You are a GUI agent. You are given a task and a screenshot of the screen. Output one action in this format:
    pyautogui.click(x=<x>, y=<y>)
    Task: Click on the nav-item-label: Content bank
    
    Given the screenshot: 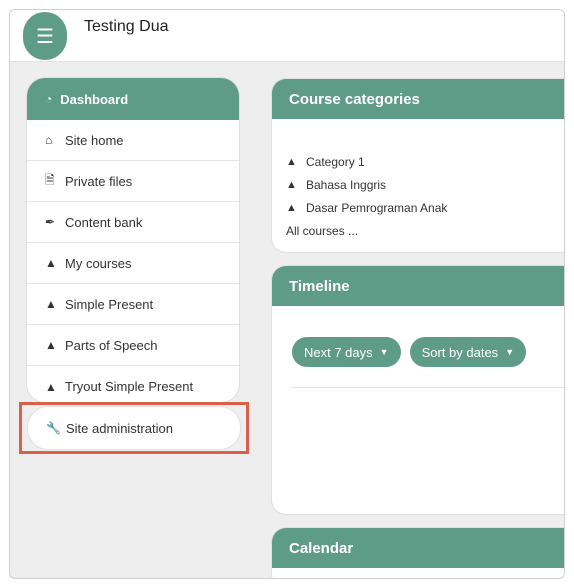 What is the action you would take?
    pyautogui.click(x=104, y=222)
    